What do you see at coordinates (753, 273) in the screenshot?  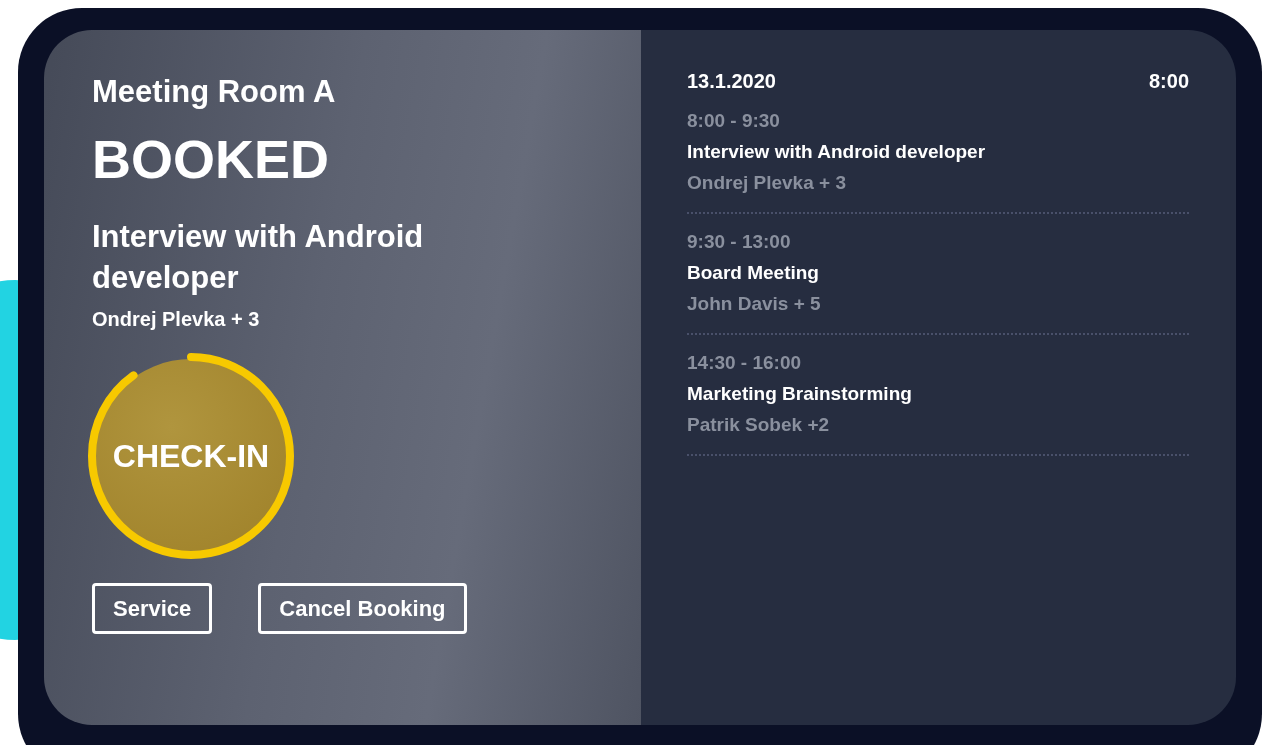 I see `event-title: Board Meeting` at bounding box center [753, 273].